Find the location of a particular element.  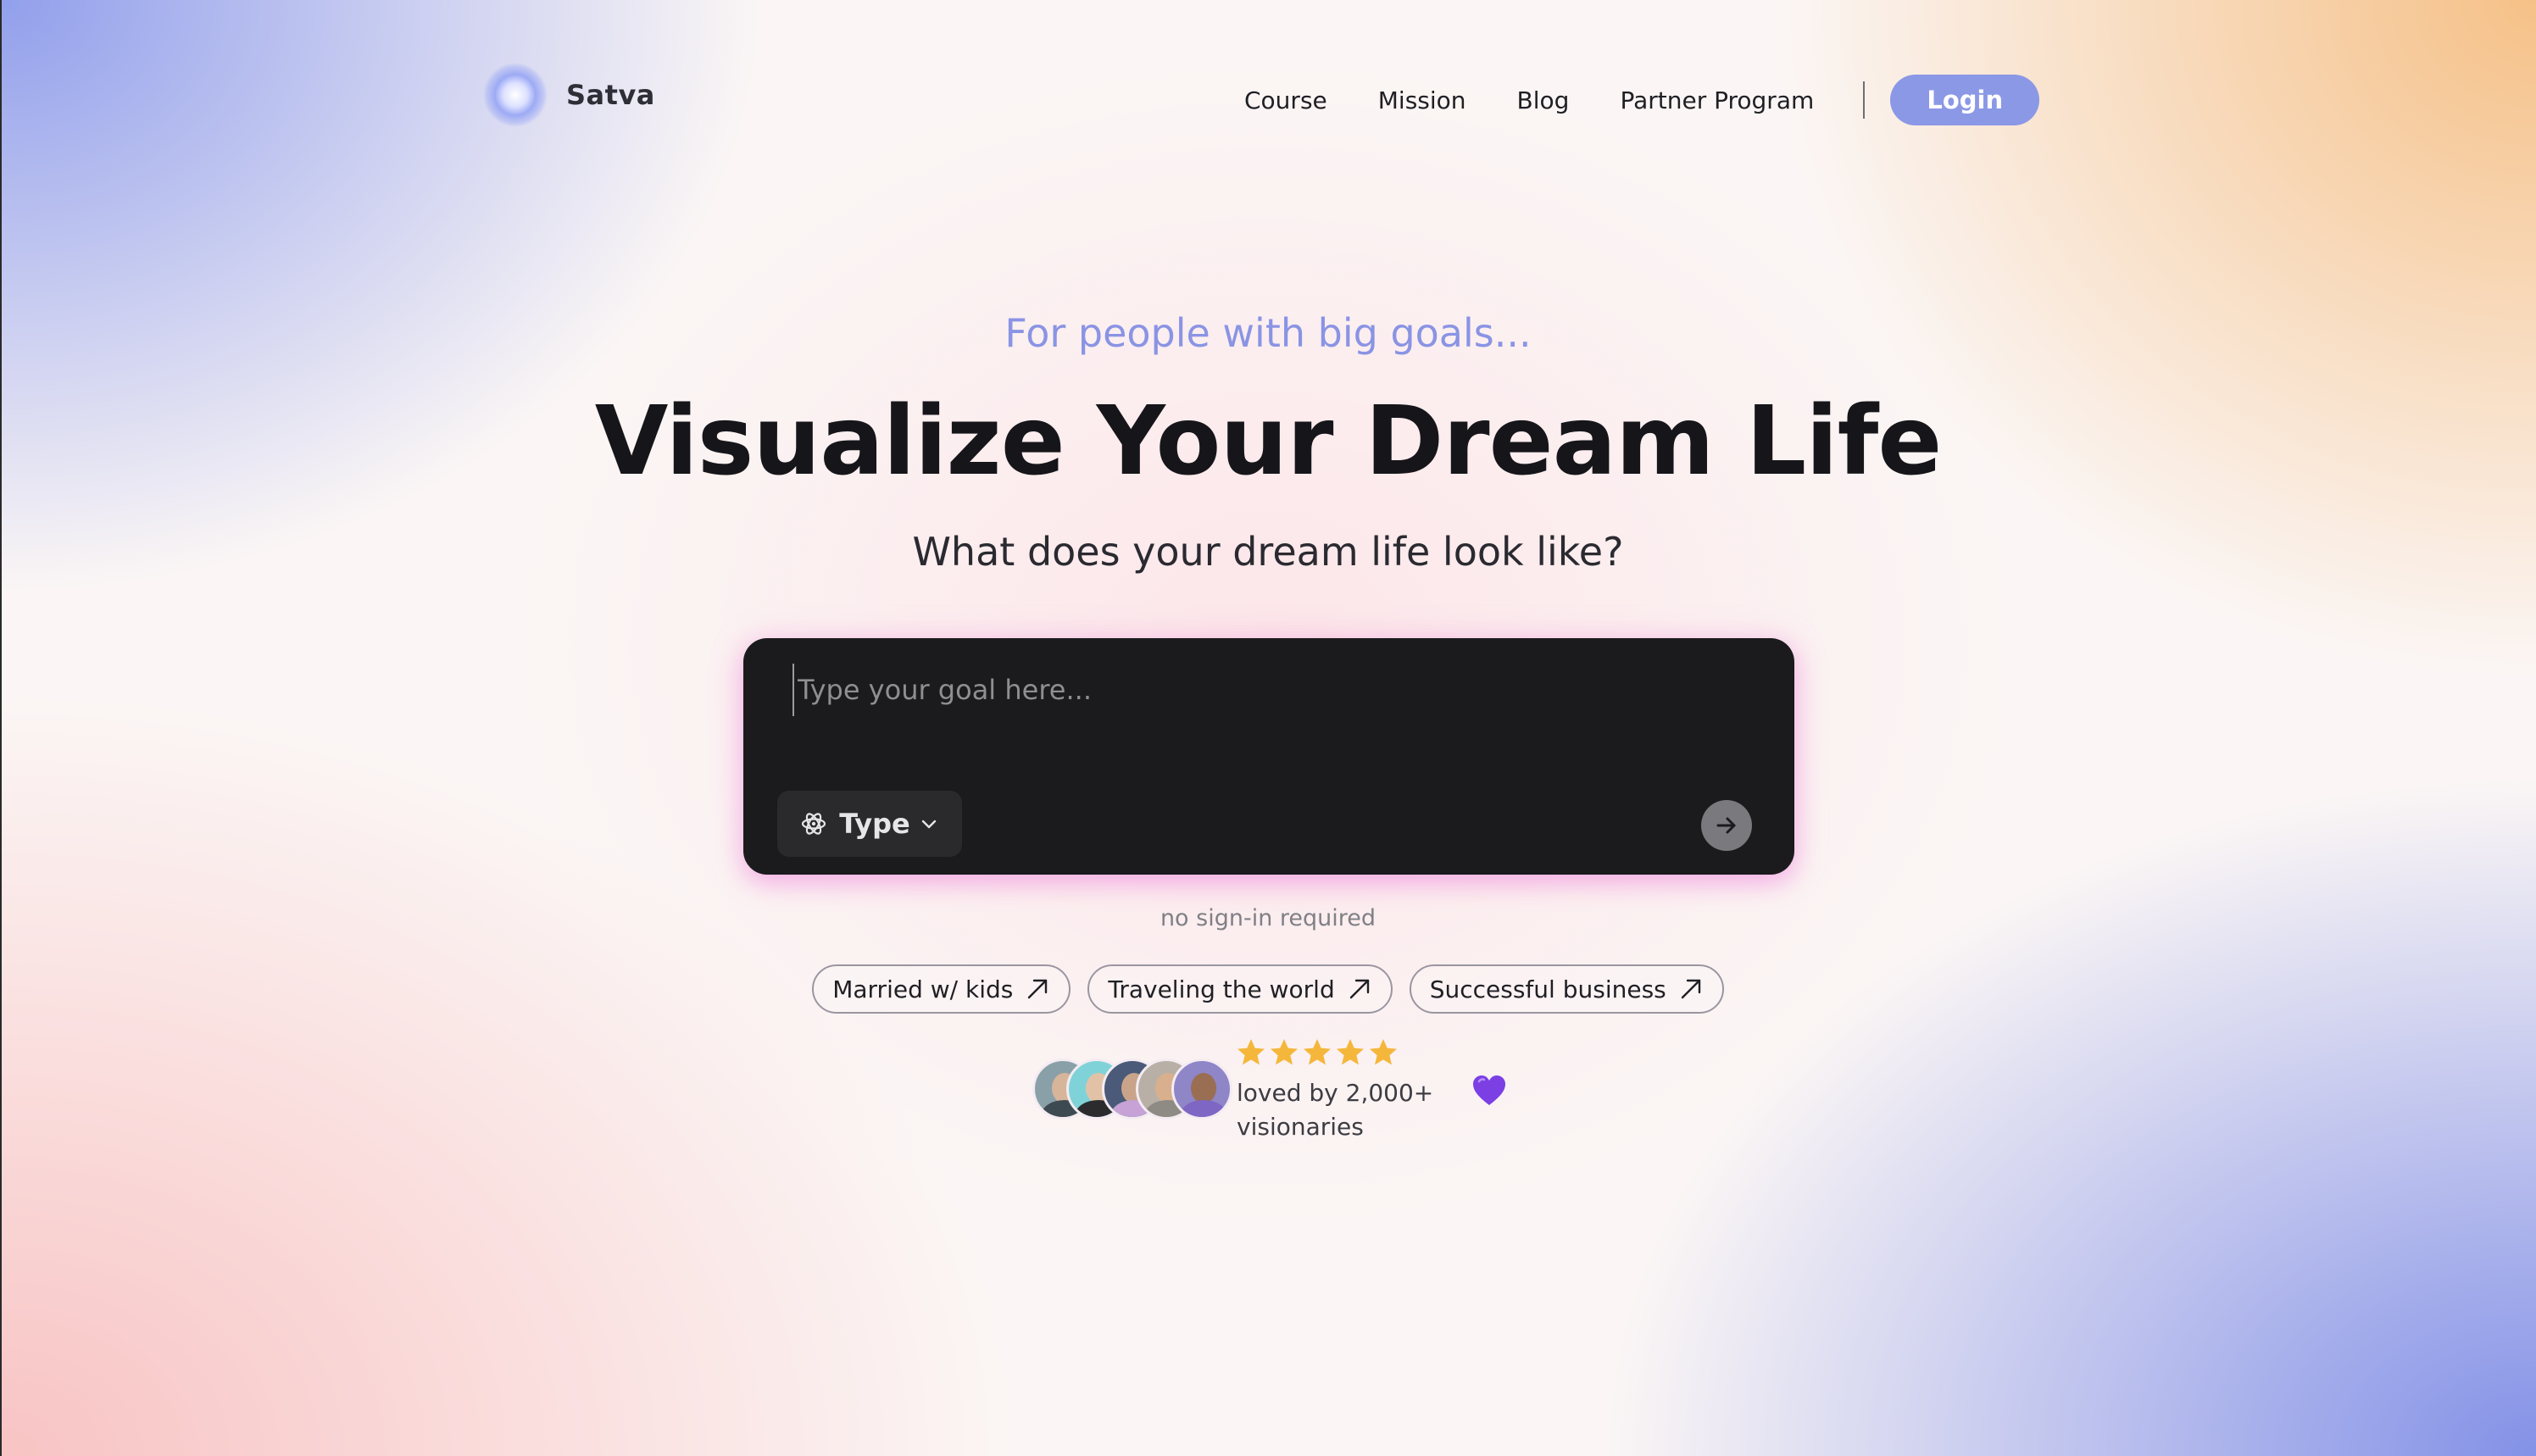

arrow-right-icon is located at coordinates (1726, 826).